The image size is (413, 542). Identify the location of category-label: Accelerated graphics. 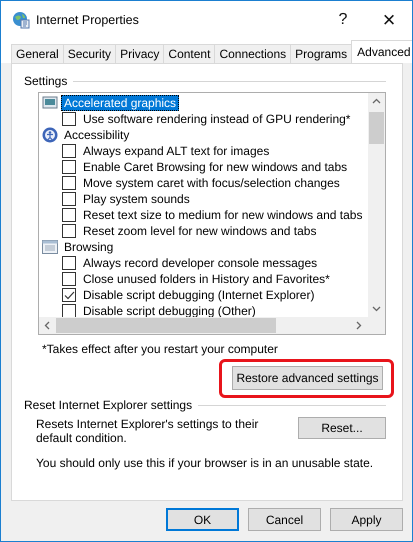
(120, 103).